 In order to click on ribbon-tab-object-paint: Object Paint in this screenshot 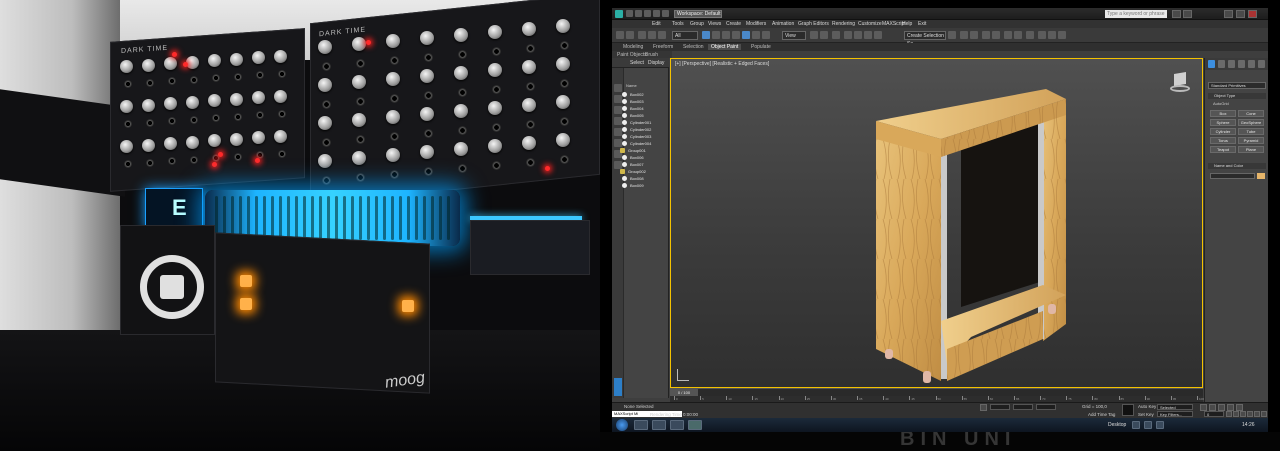, I will do `click(725, 47)`.